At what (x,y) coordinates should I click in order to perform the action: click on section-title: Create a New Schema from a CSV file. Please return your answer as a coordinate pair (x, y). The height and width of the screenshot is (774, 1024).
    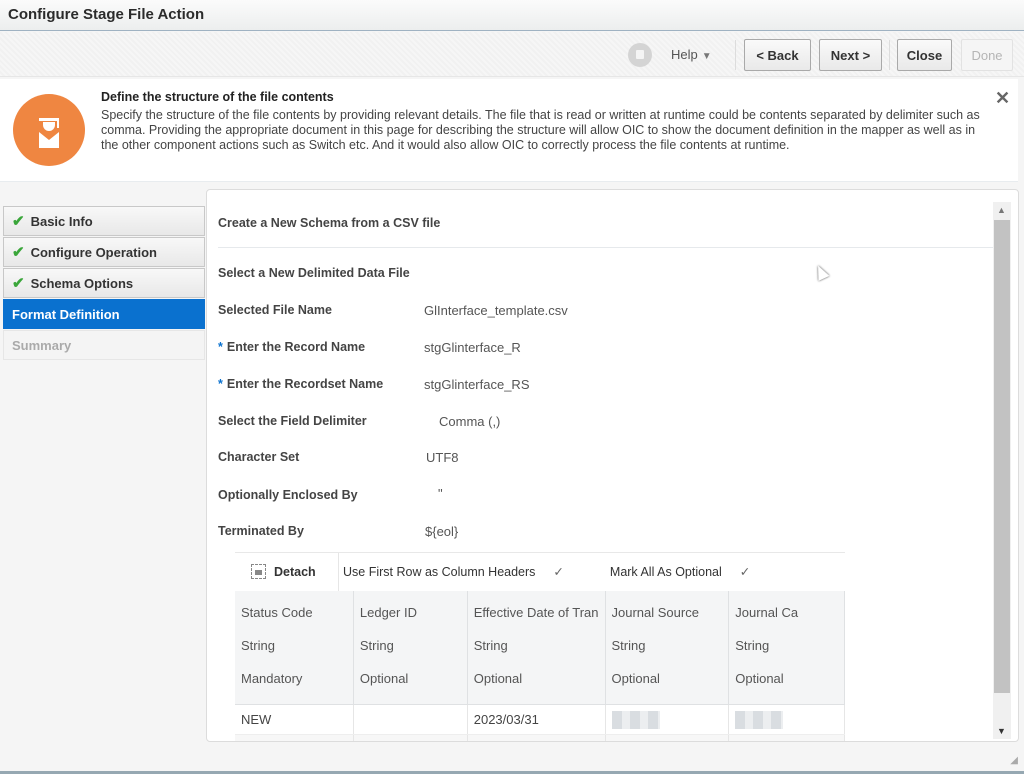
    Looking at the image, I should click on (329, 223).